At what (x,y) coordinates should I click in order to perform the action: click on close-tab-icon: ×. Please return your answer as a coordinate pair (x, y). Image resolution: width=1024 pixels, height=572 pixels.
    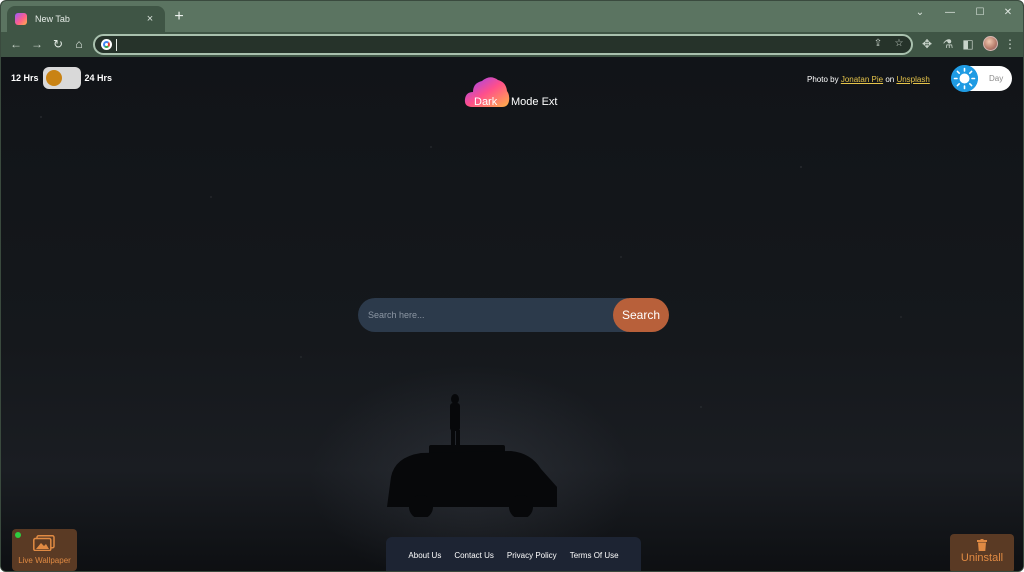
    Looking at the image, I should click on (150, 19).